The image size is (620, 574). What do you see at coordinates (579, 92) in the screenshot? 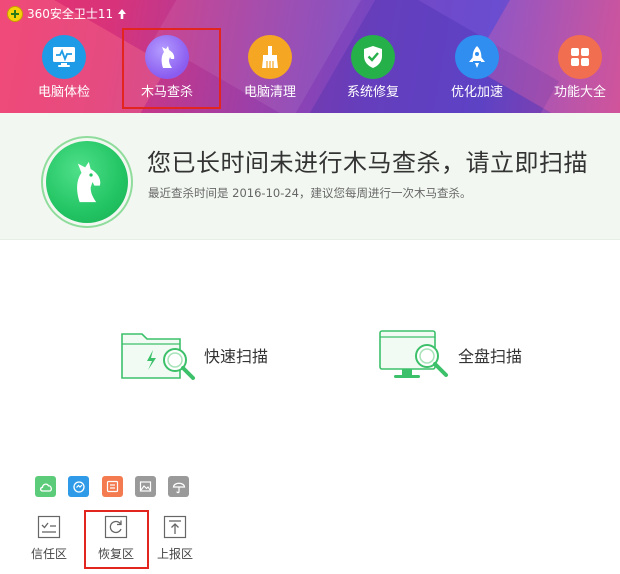
I see `nav-label: 功能大全` at bounding box center [579, 92].